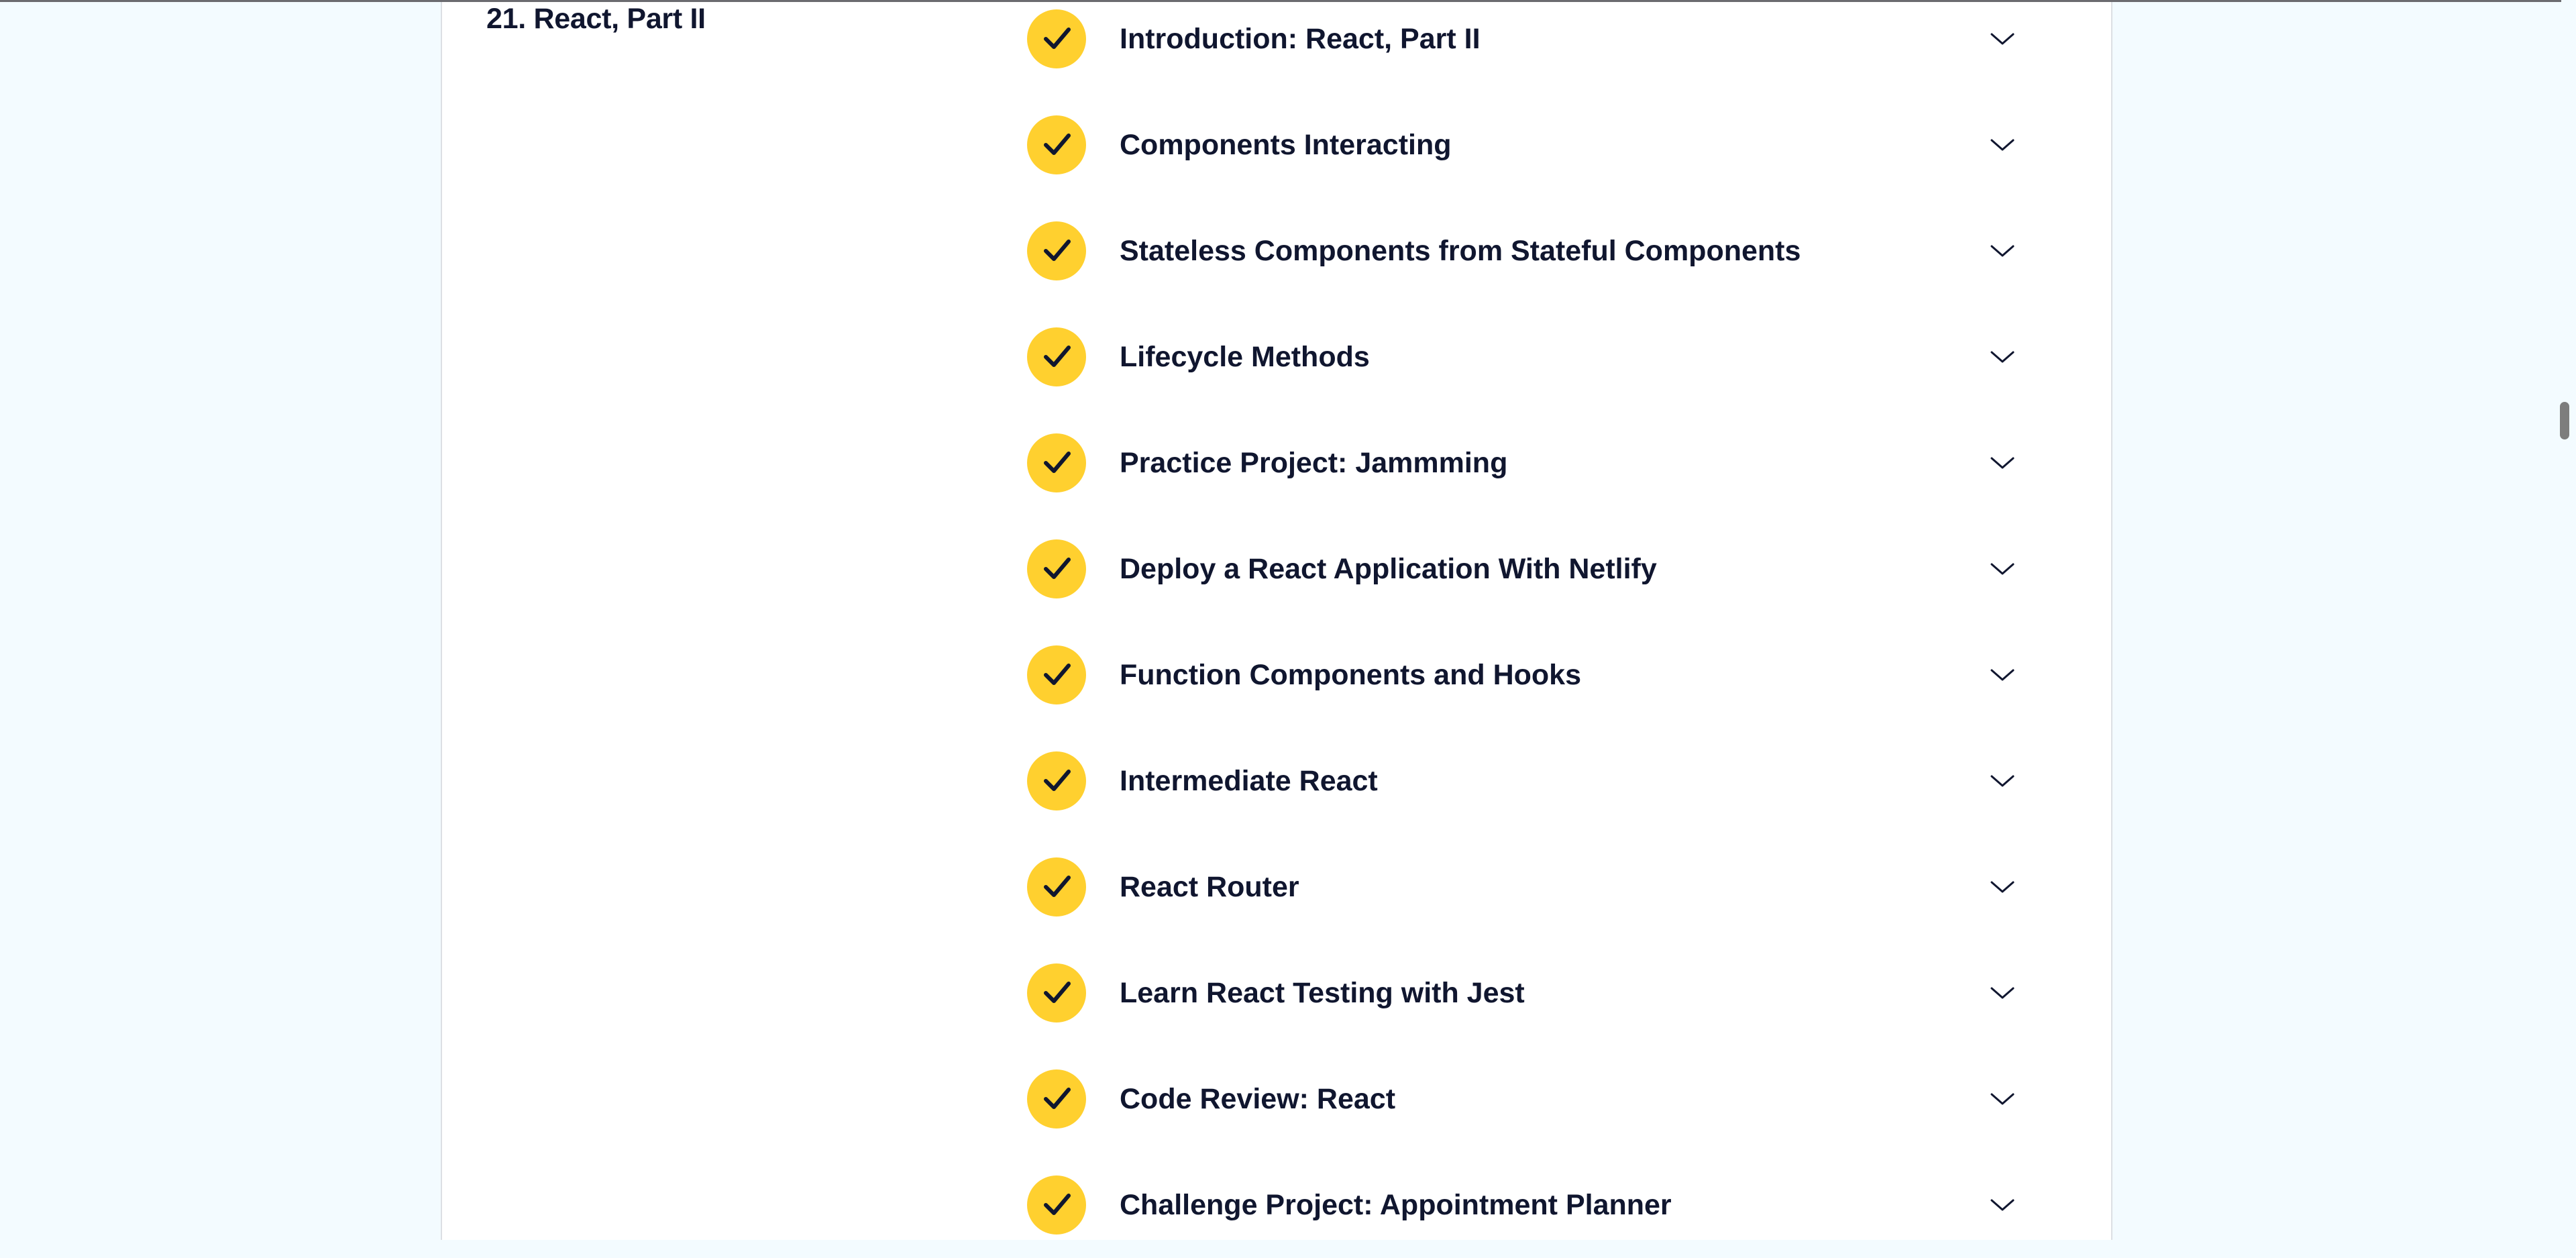 The height and width of the screenshot is (1258, 2576). Describe the element at coordinates (596, 19) in the screenshot. I see `module-title: 21. React, Part II` at that location.